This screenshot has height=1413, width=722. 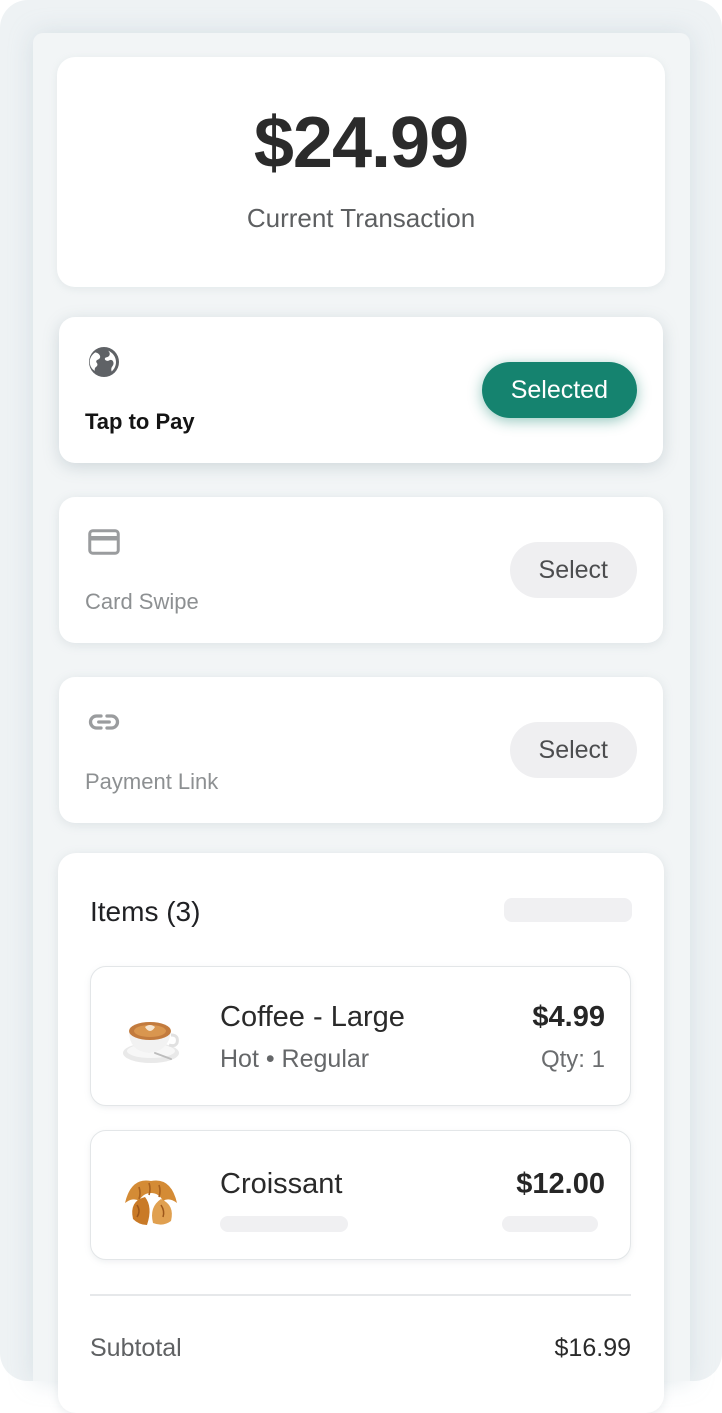 What do you see at coordinates (361, 218) in the screenshot?
I see `transaction-label: Current Transaction` at bounding box center [361, 218].